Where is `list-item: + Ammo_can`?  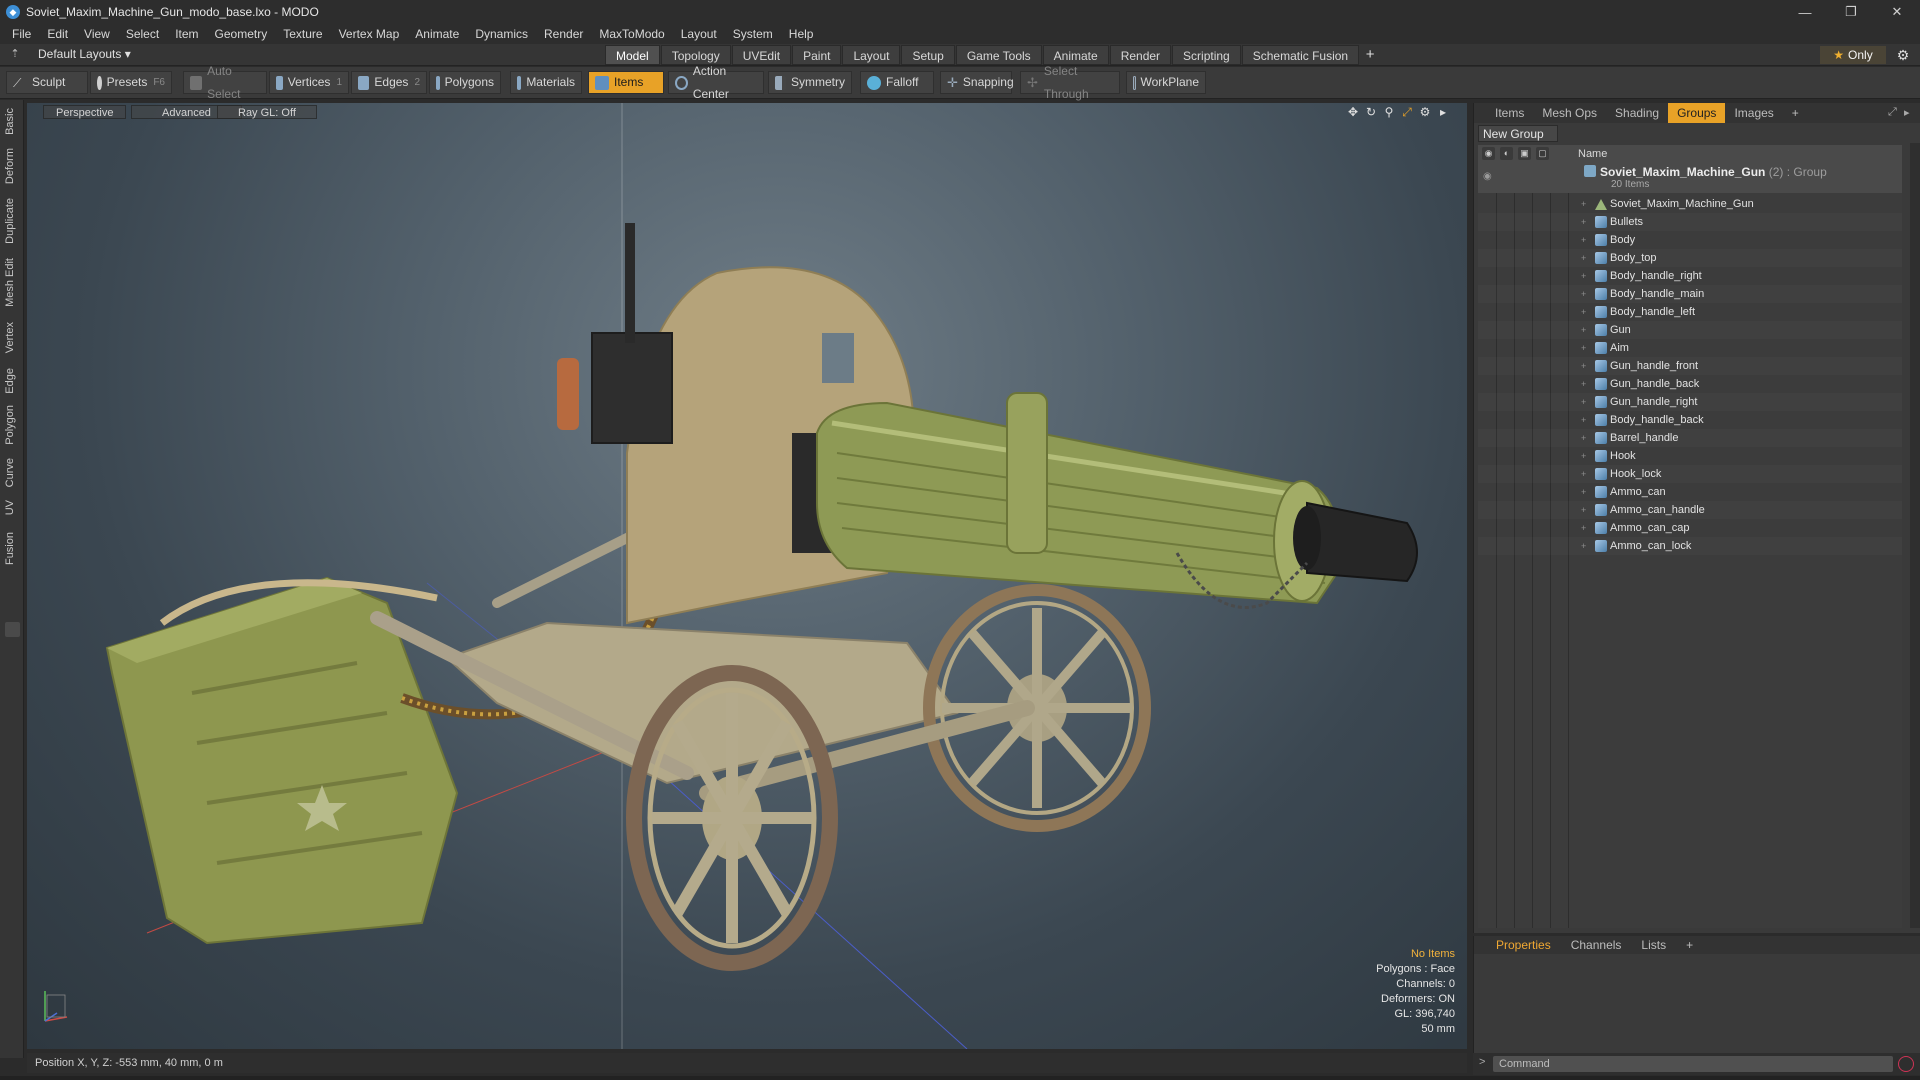 list-item: + Ammo_can is located at coordinates (1690, 492).